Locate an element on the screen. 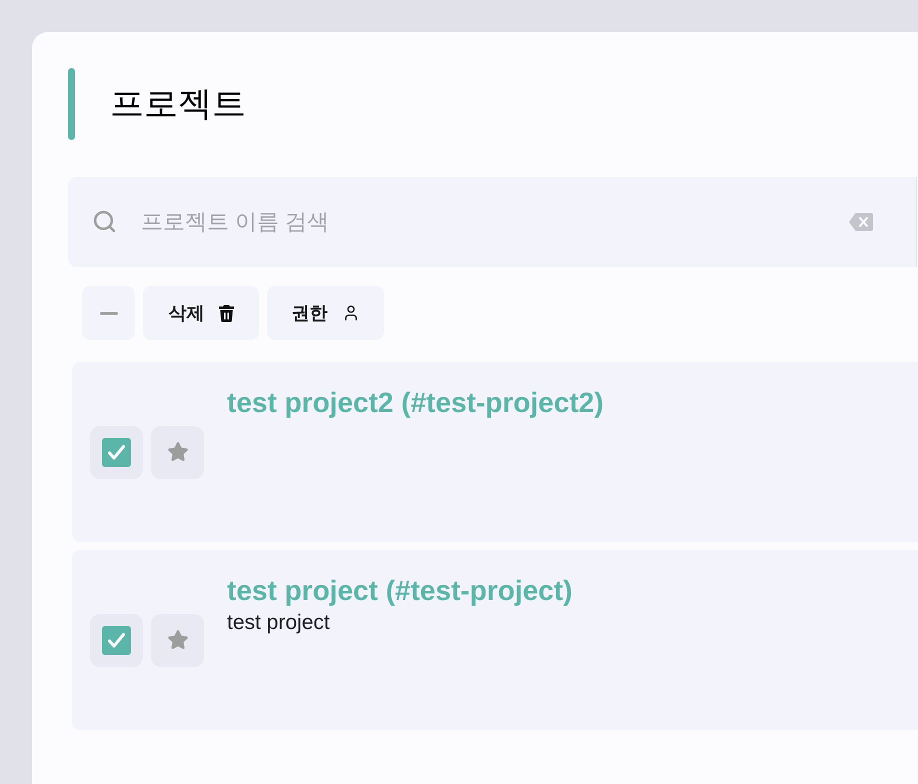  accent-bar is located at coordinates (71, 104).